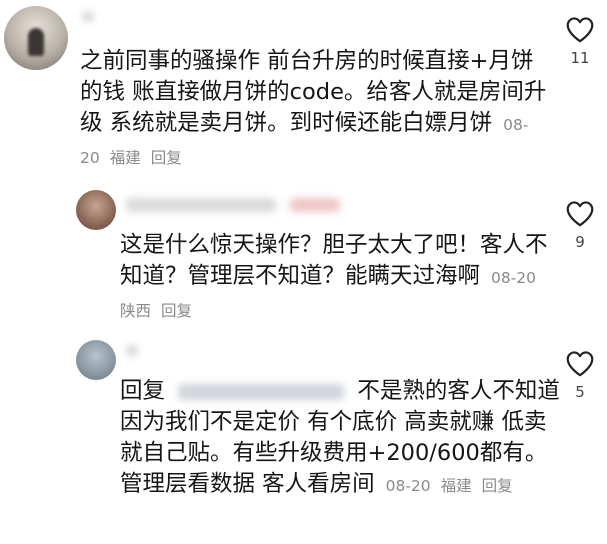 This screenshot has width=607, height=544. Describe the element at coordinates (580, 242) in the screenshot. I see `like-count: 9` at that location.